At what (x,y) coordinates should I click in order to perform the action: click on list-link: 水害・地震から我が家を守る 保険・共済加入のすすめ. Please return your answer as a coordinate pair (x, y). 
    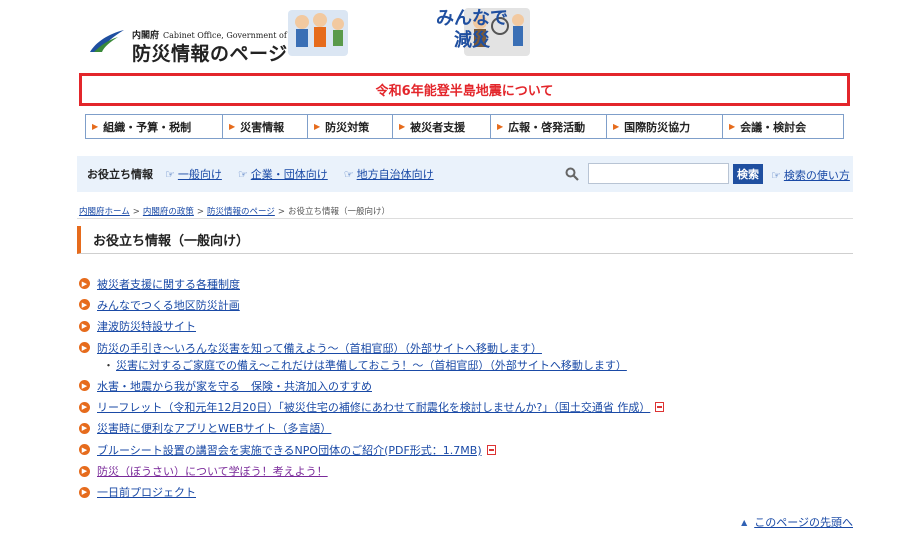
    Looking at the image, I should click on (234, 386).